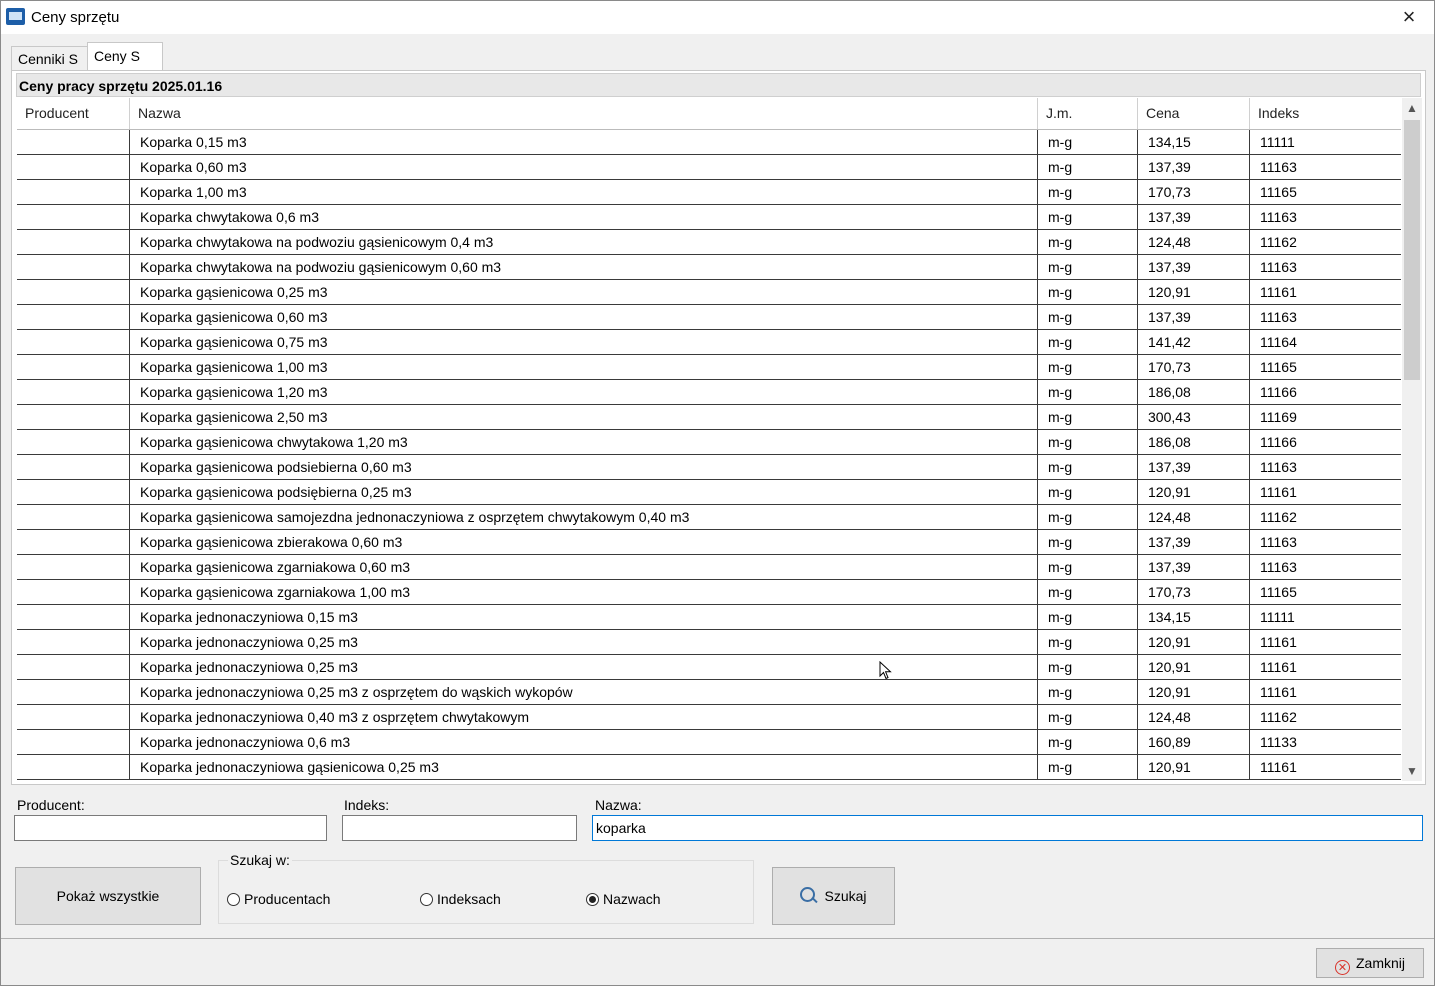 The width and height of the screenshot is (1435, 986). Describe the element at coordinates (584, 142) in the screenshot. I see `cell-nazwa: Koparka 0,15 m3` at that location.